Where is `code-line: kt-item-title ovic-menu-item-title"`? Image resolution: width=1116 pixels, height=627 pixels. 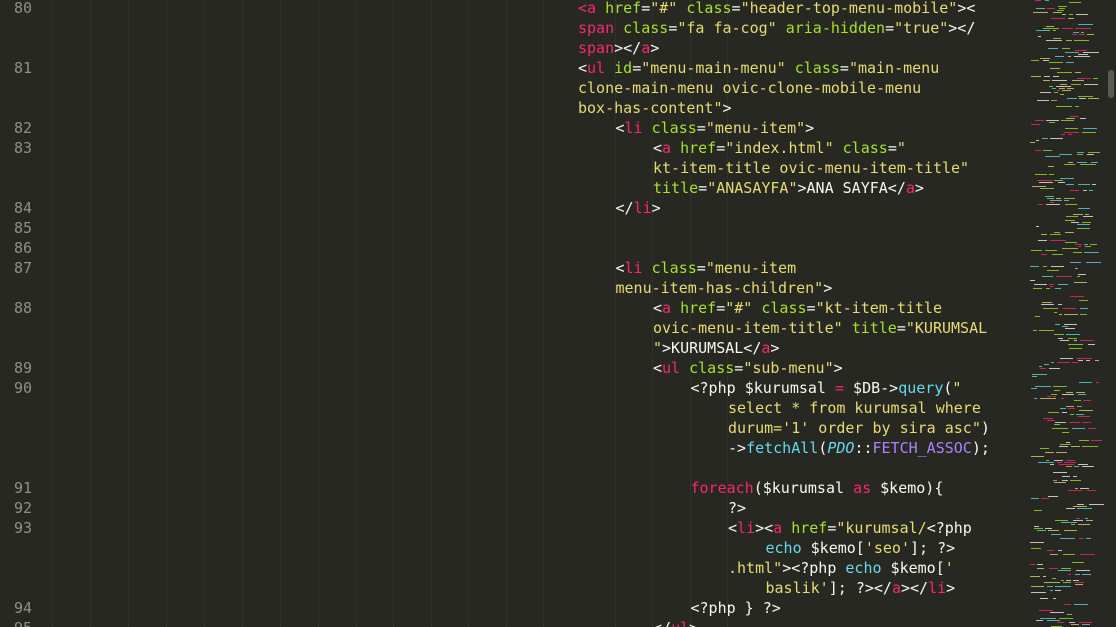 code-line: kt-item-title ovic-menu-item-title" is located at coordinates (811, 168).